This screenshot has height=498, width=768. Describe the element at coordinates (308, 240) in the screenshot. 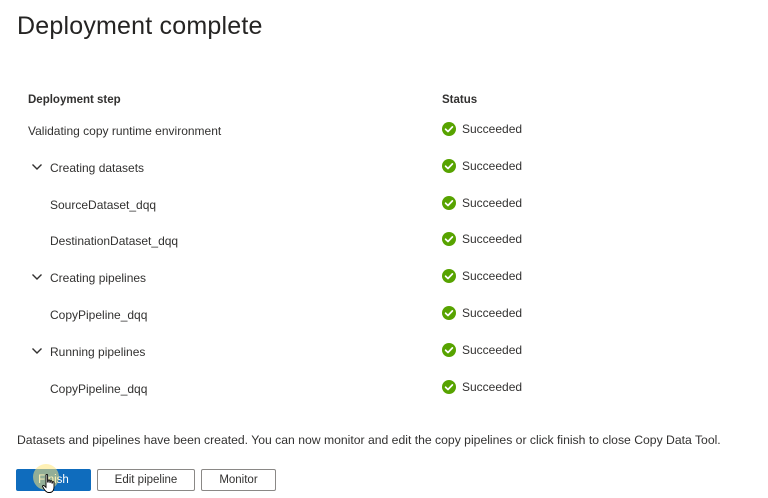

I see `table-row: DestinationDataset_dqq Succeeded` at that location.